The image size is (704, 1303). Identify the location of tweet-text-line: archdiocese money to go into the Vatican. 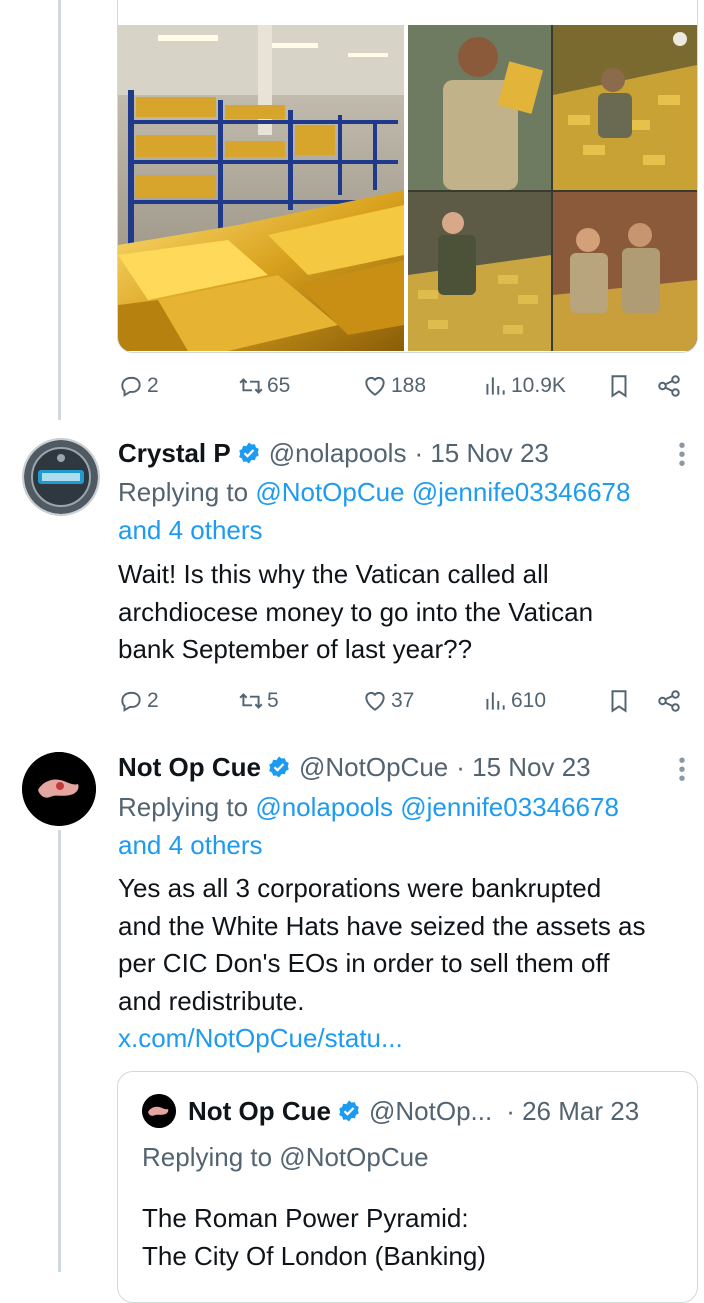
(356, 611).